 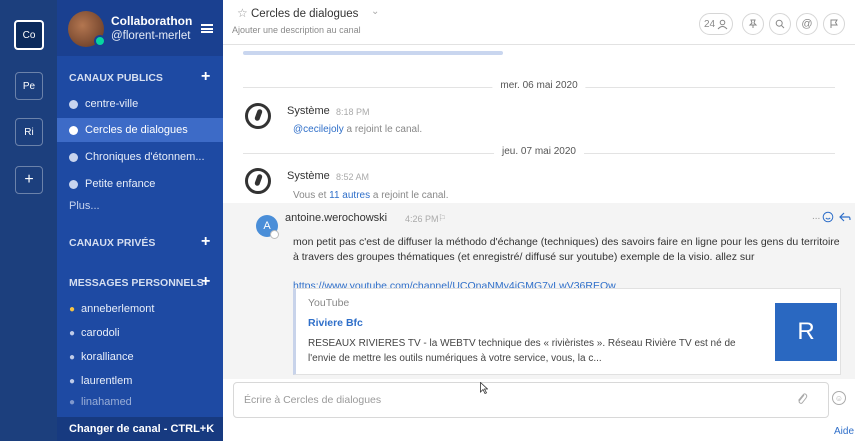 What do you see at coordinates (274, 234) in the screenshot?
I see `offline-status-icon` at bounding box center [274, 234].